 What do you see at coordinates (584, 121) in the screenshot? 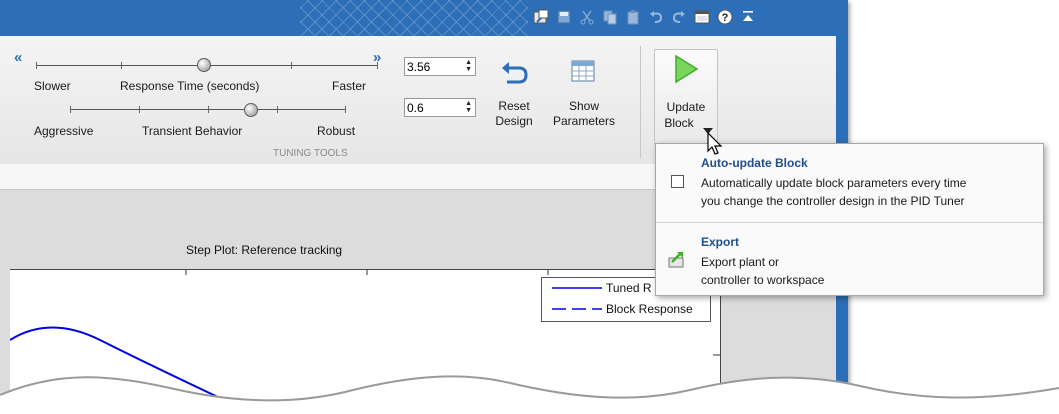
I see `show-parameters-label-2: Parameters` at bounding box center [584, 121].